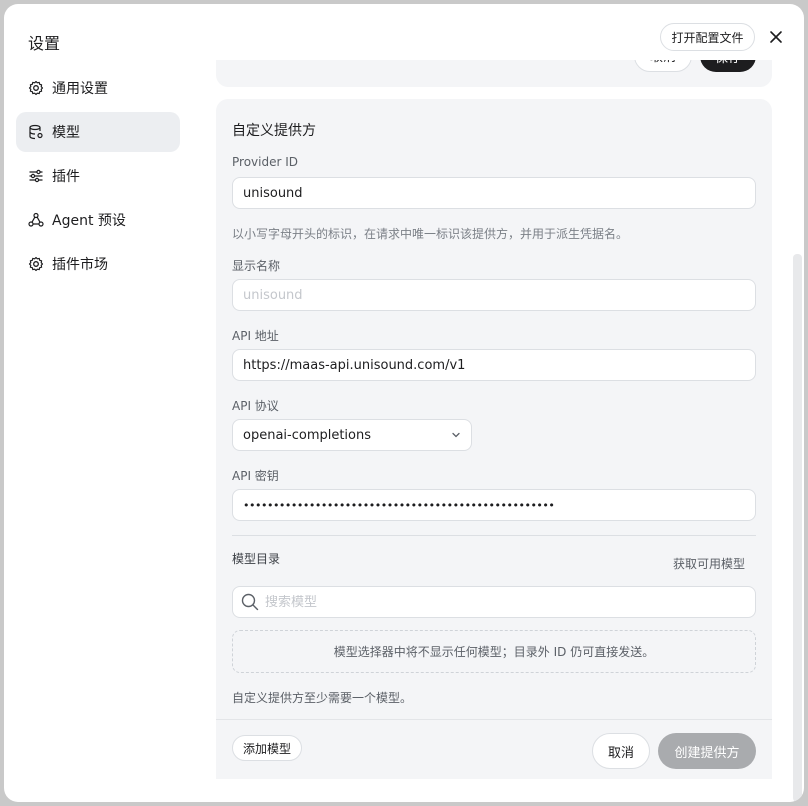 The width and height of the screenshot is (808, 806). I want to click on card-title: 自定义提供方, so click(274, 131).